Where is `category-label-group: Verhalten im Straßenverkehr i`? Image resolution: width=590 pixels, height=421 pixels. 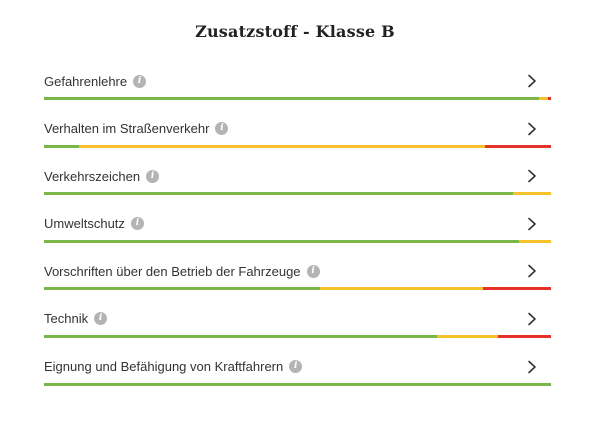
category-label-group: Verhalten im Straßenverkehr i is located at coordinates (136, 129).